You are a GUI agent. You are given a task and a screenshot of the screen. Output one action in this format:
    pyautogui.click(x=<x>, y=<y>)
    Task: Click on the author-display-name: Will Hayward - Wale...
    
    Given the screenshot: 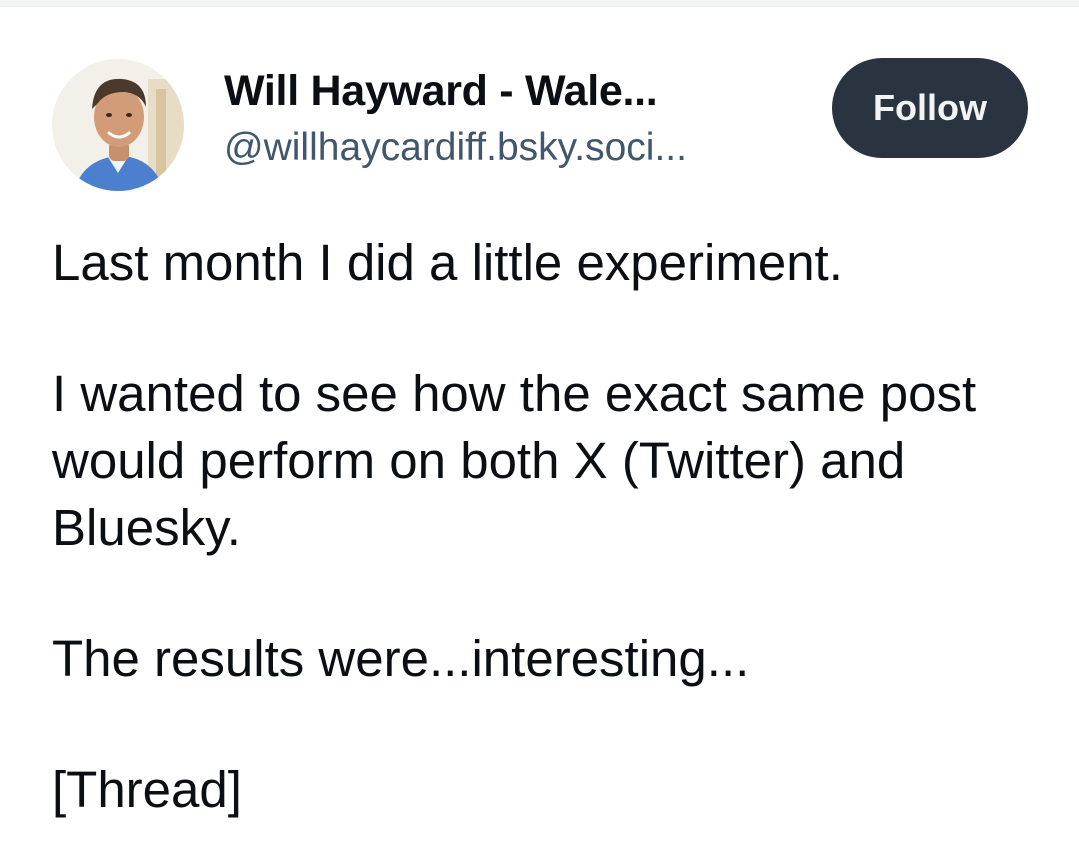 What is the action you would take?
    pyautogui.click(x=514, y=91)
    